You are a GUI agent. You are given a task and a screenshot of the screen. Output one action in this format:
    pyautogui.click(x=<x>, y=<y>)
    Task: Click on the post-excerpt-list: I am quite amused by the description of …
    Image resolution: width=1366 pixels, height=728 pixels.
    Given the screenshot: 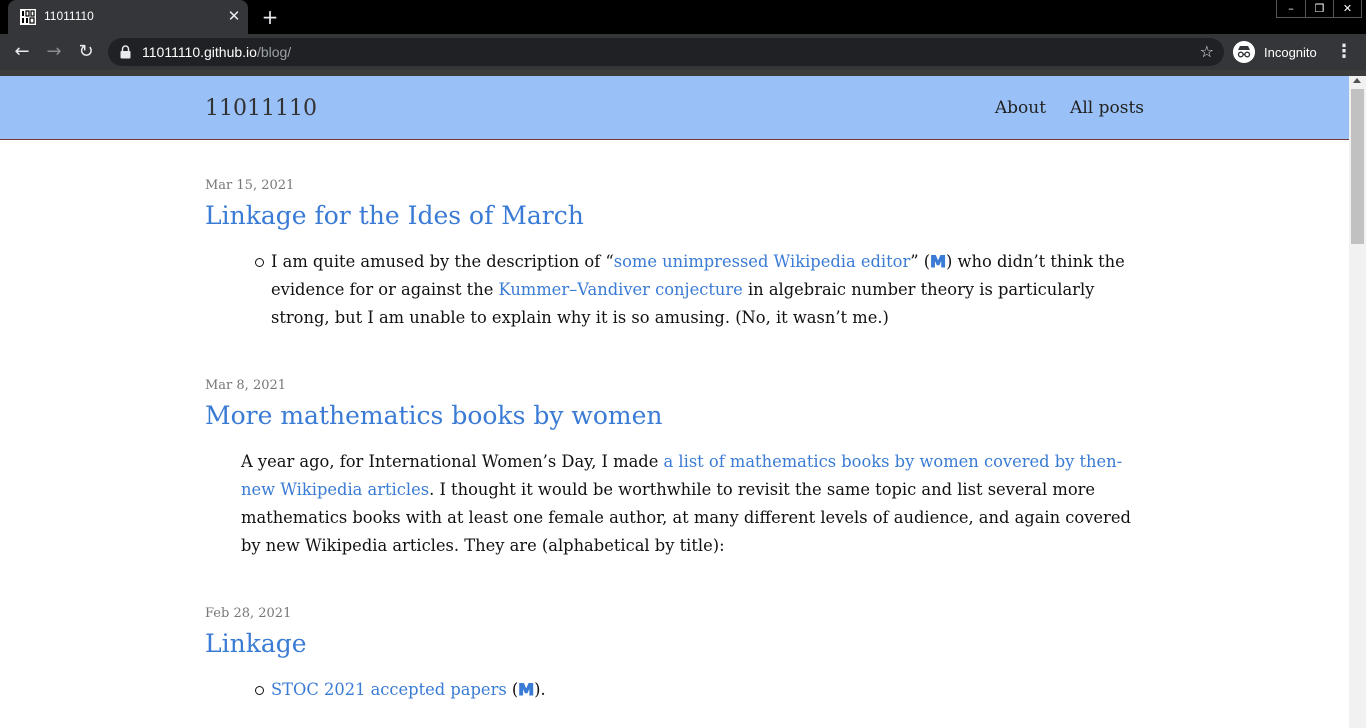 What is the action you would take?
    pyautogui.click(x=700, y=290)
    